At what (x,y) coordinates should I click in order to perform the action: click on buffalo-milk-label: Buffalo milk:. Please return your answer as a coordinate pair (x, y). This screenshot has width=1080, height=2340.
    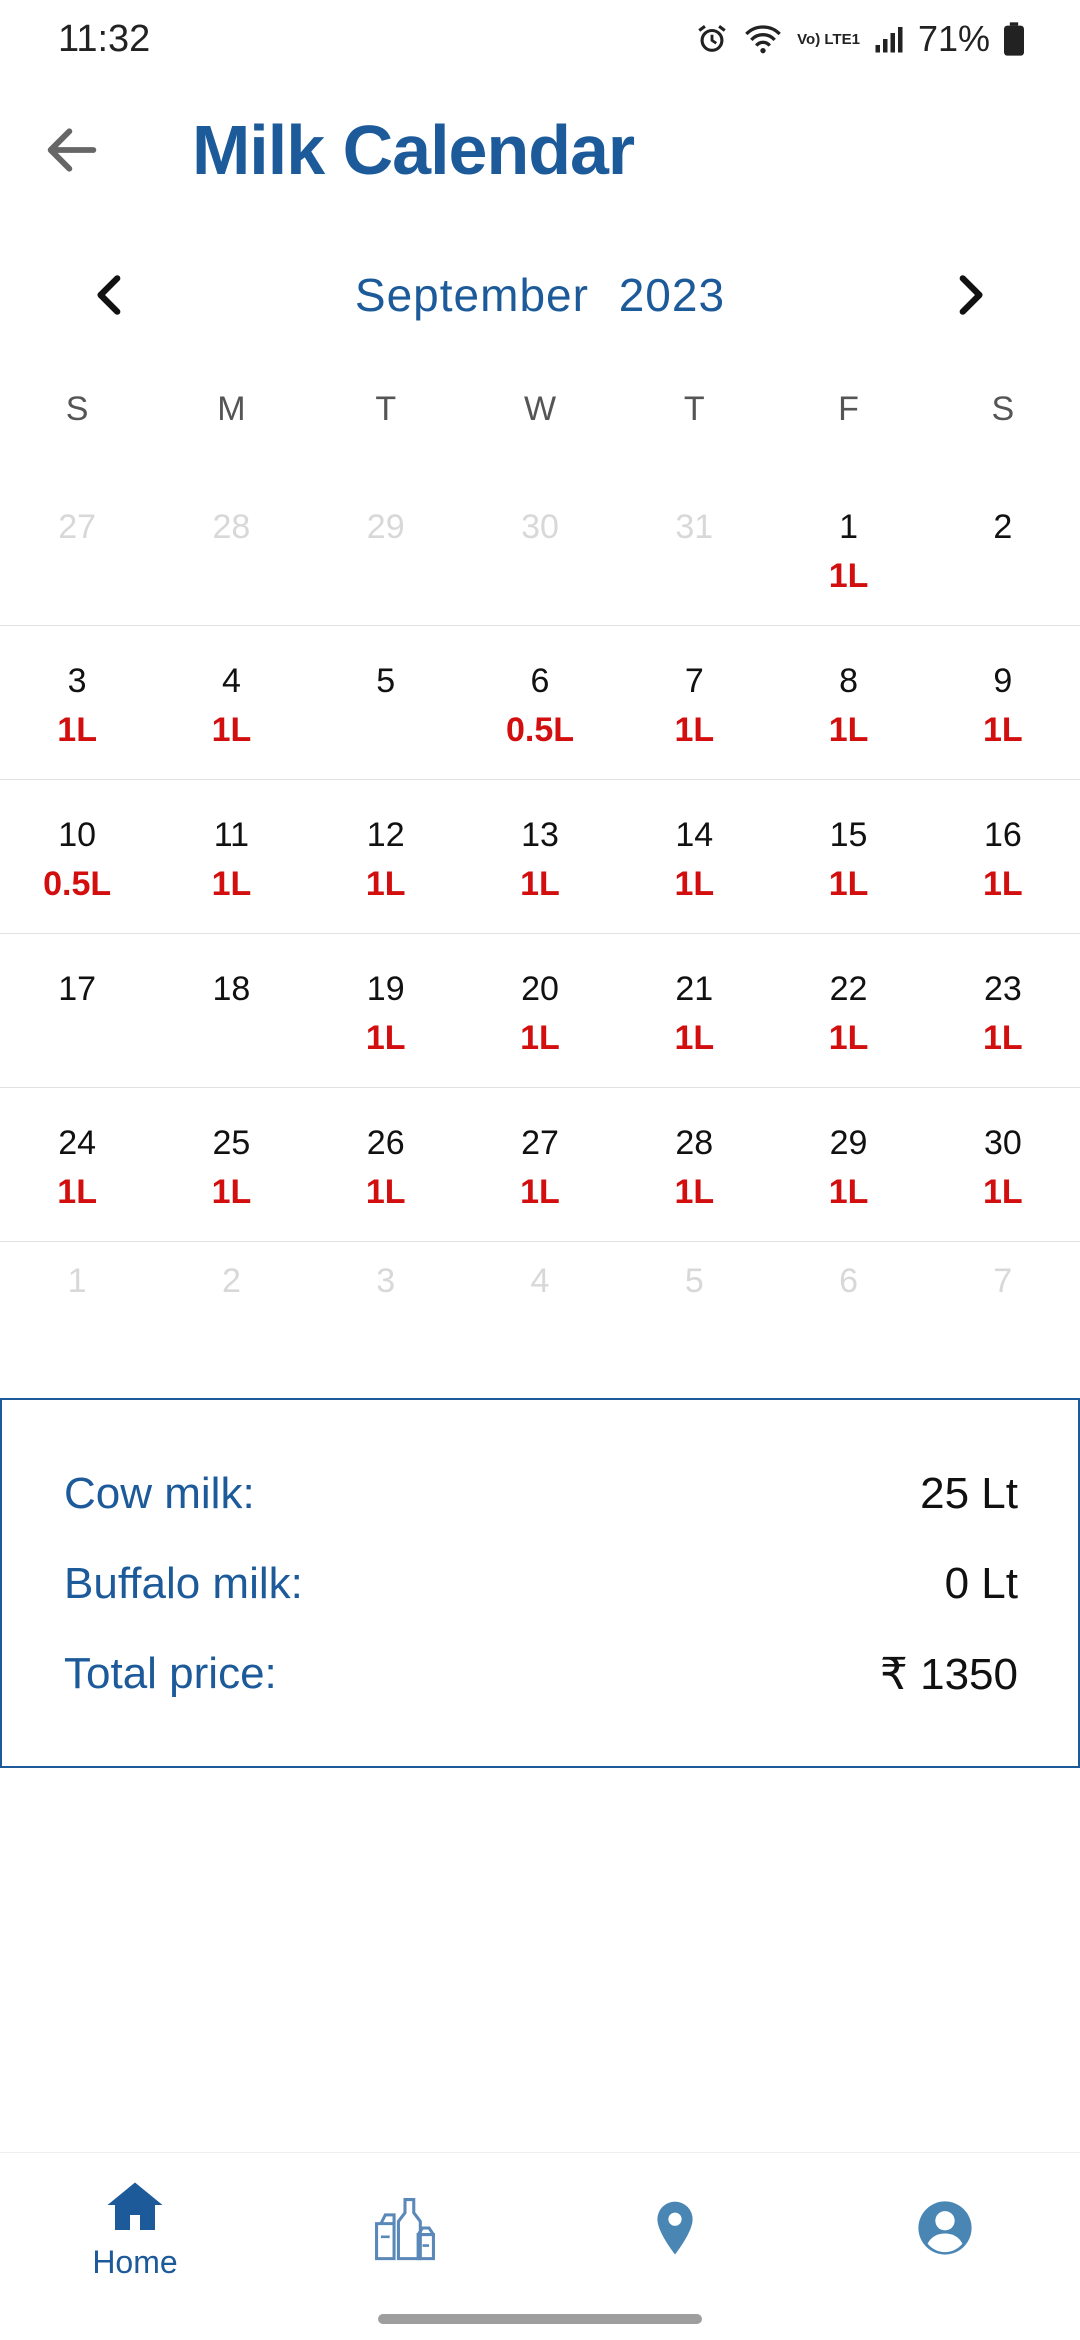
    Looking at the image, I should click on (183, 1583).